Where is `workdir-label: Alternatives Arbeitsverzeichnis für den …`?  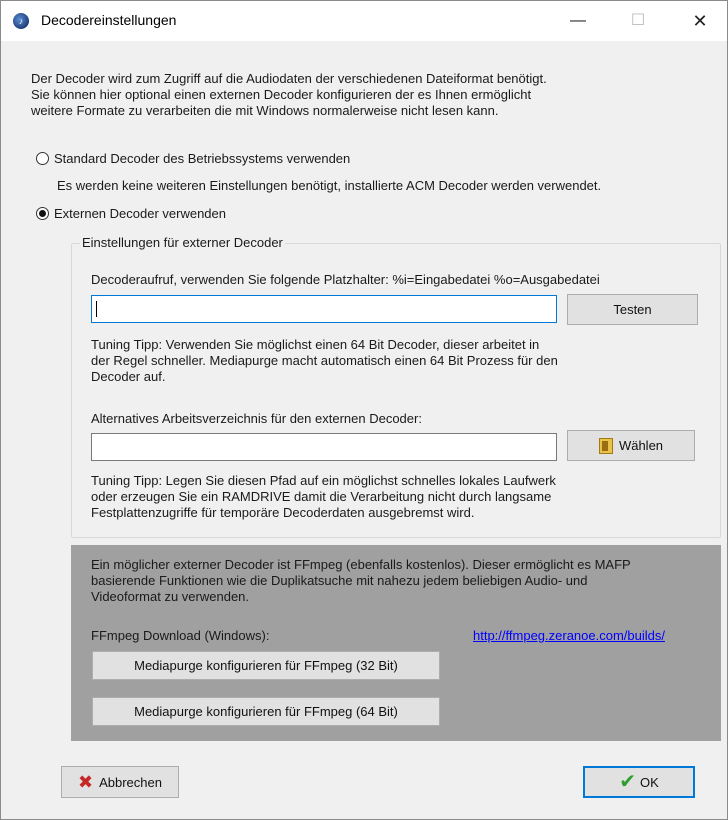 workdir-label: Alternatives Arbeitsverzeichnis für den … is located at coordinates (256, 418).